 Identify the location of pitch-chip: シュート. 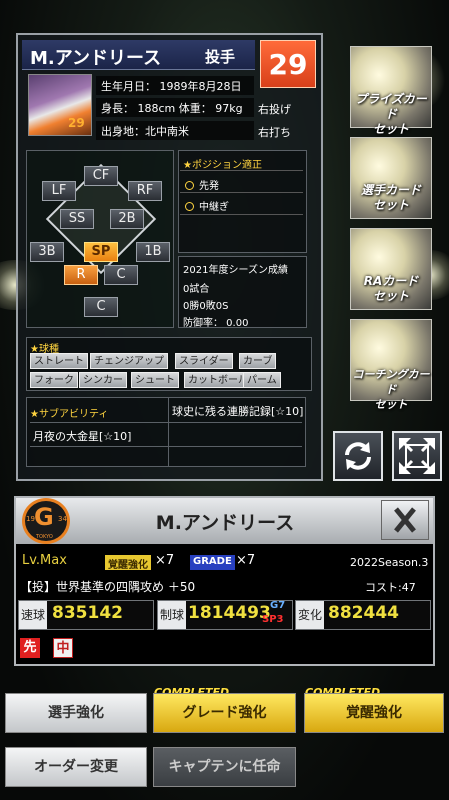
(155, 380).